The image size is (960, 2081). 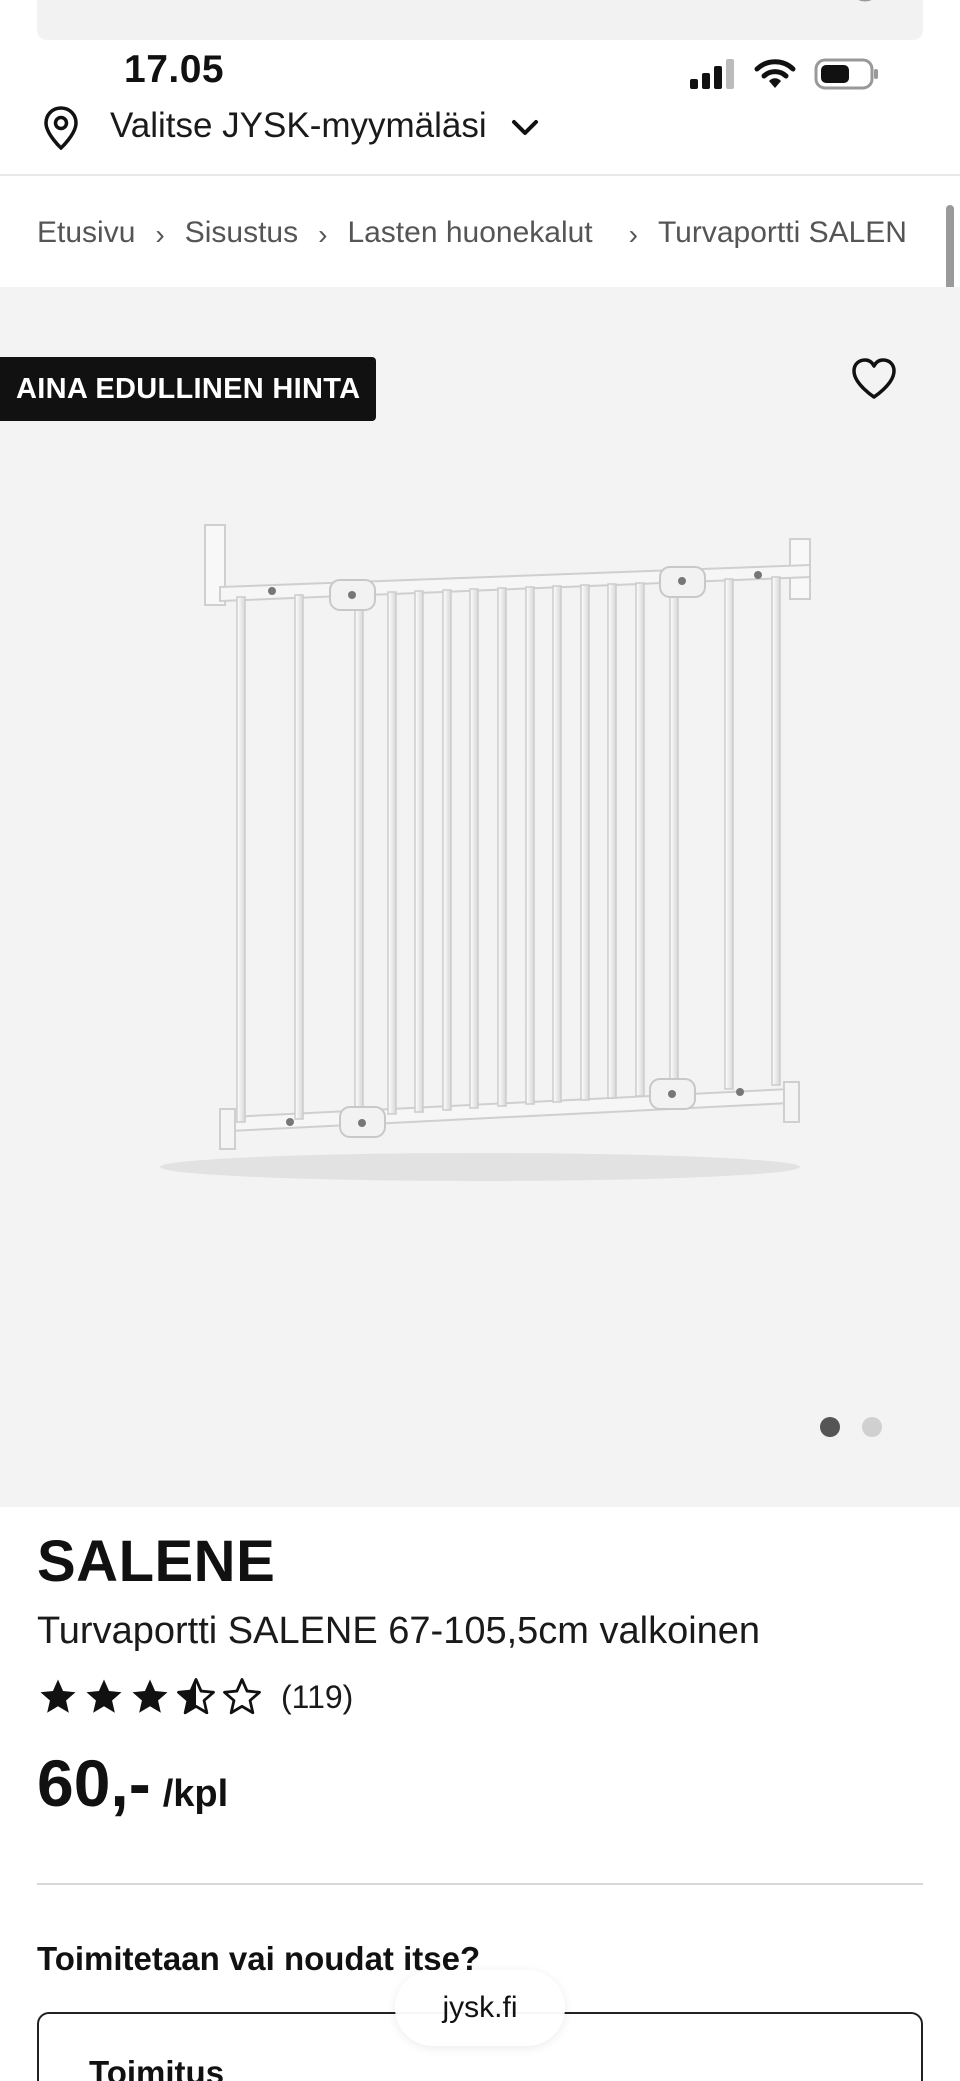 I want to click on store-selector: Valitse JYSK-myymäläsi, so click(x=480, y=138).